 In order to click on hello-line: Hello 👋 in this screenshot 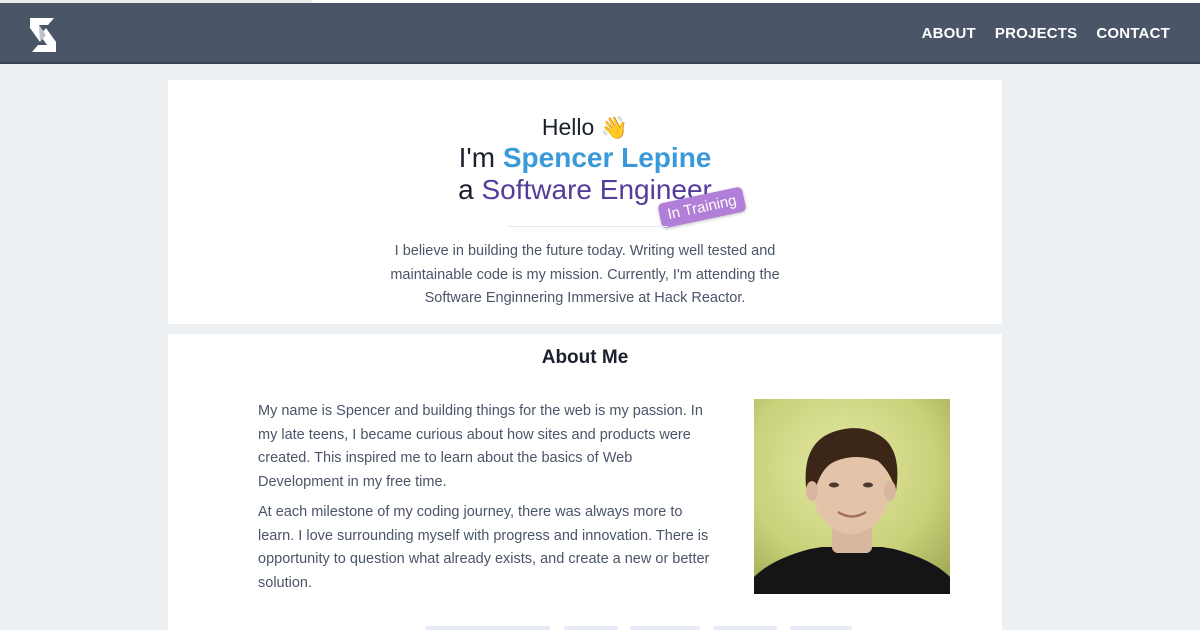, I will do `click(585, 127)`.